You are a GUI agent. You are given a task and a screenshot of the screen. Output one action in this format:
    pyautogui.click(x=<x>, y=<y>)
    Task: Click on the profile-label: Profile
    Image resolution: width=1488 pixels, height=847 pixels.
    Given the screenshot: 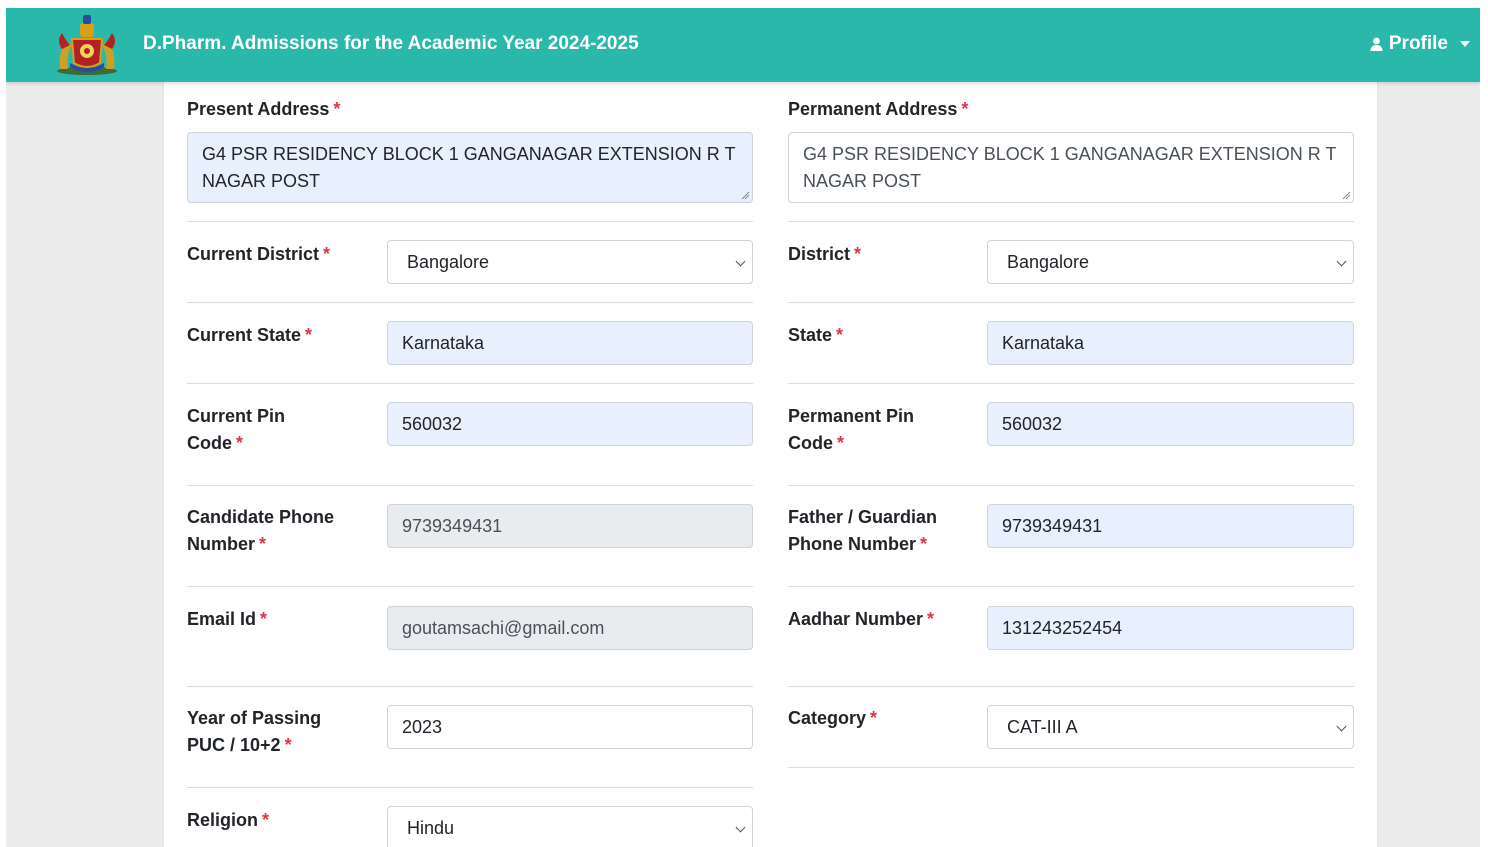 What is the action you would take?
    pyautogui.click(x=1418, y=43)
    